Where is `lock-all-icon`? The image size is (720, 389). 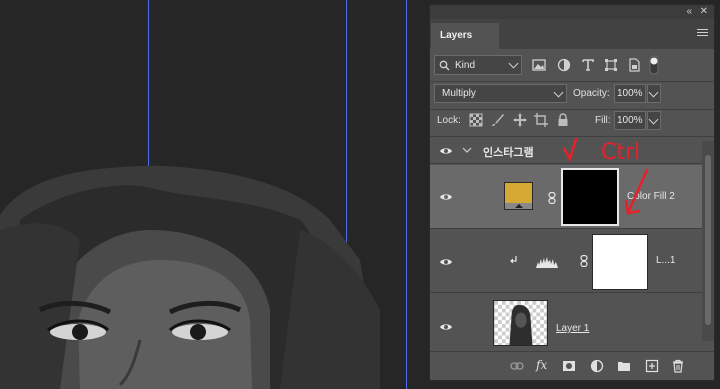 lock-all-icon is located at coordinates (563, 120).